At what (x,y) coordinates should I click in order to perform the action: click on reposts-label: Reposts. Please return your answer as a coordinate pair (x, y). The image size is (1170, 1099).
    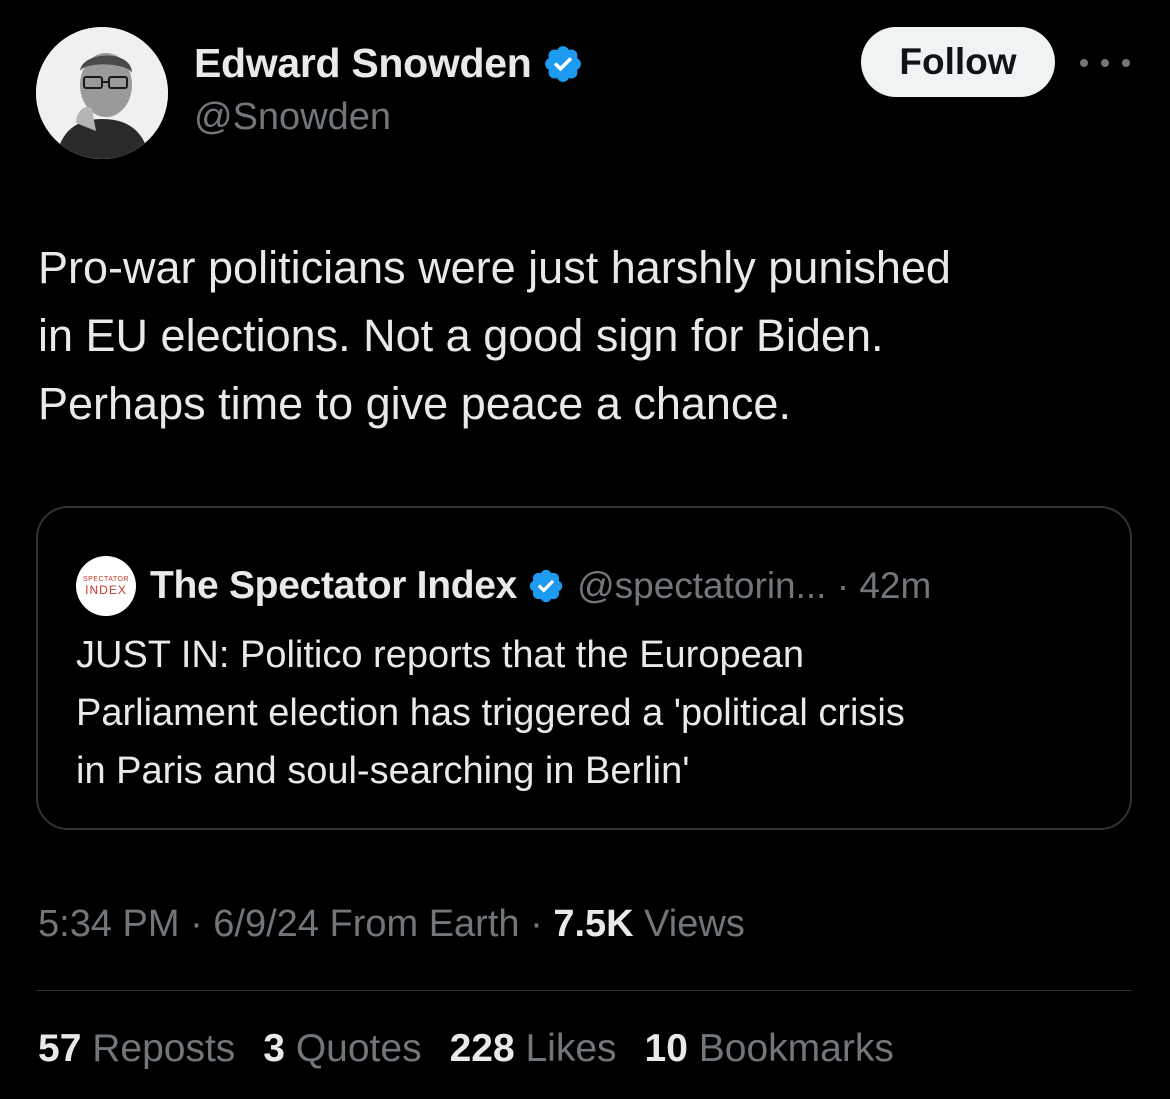
    Looking at the image, I should click on (158, 1048).